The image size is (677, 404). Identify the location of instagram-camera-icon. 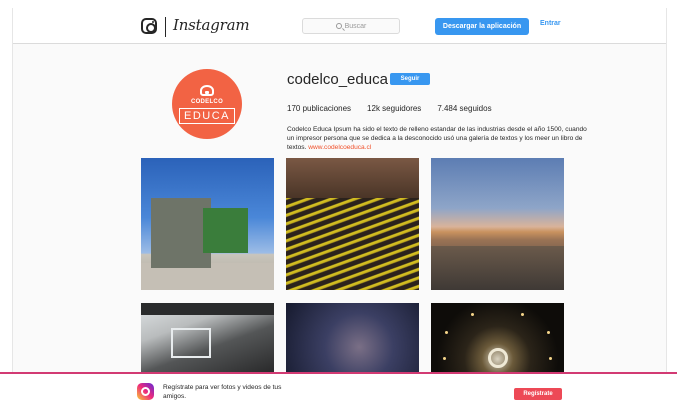
(149, 26).